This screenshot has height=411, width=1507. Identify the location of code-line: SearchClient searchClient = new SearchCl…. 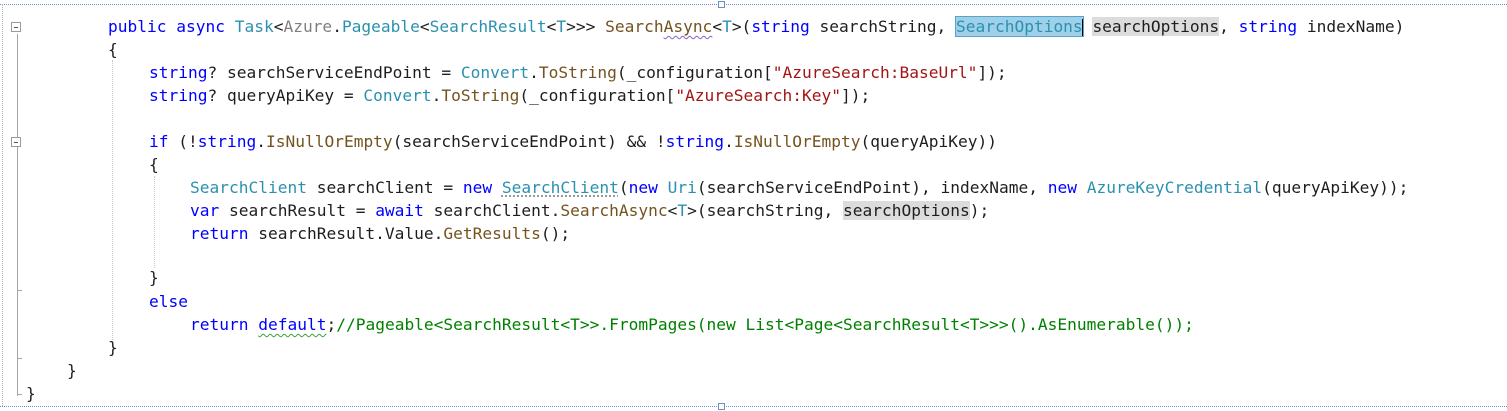
(799, 187).